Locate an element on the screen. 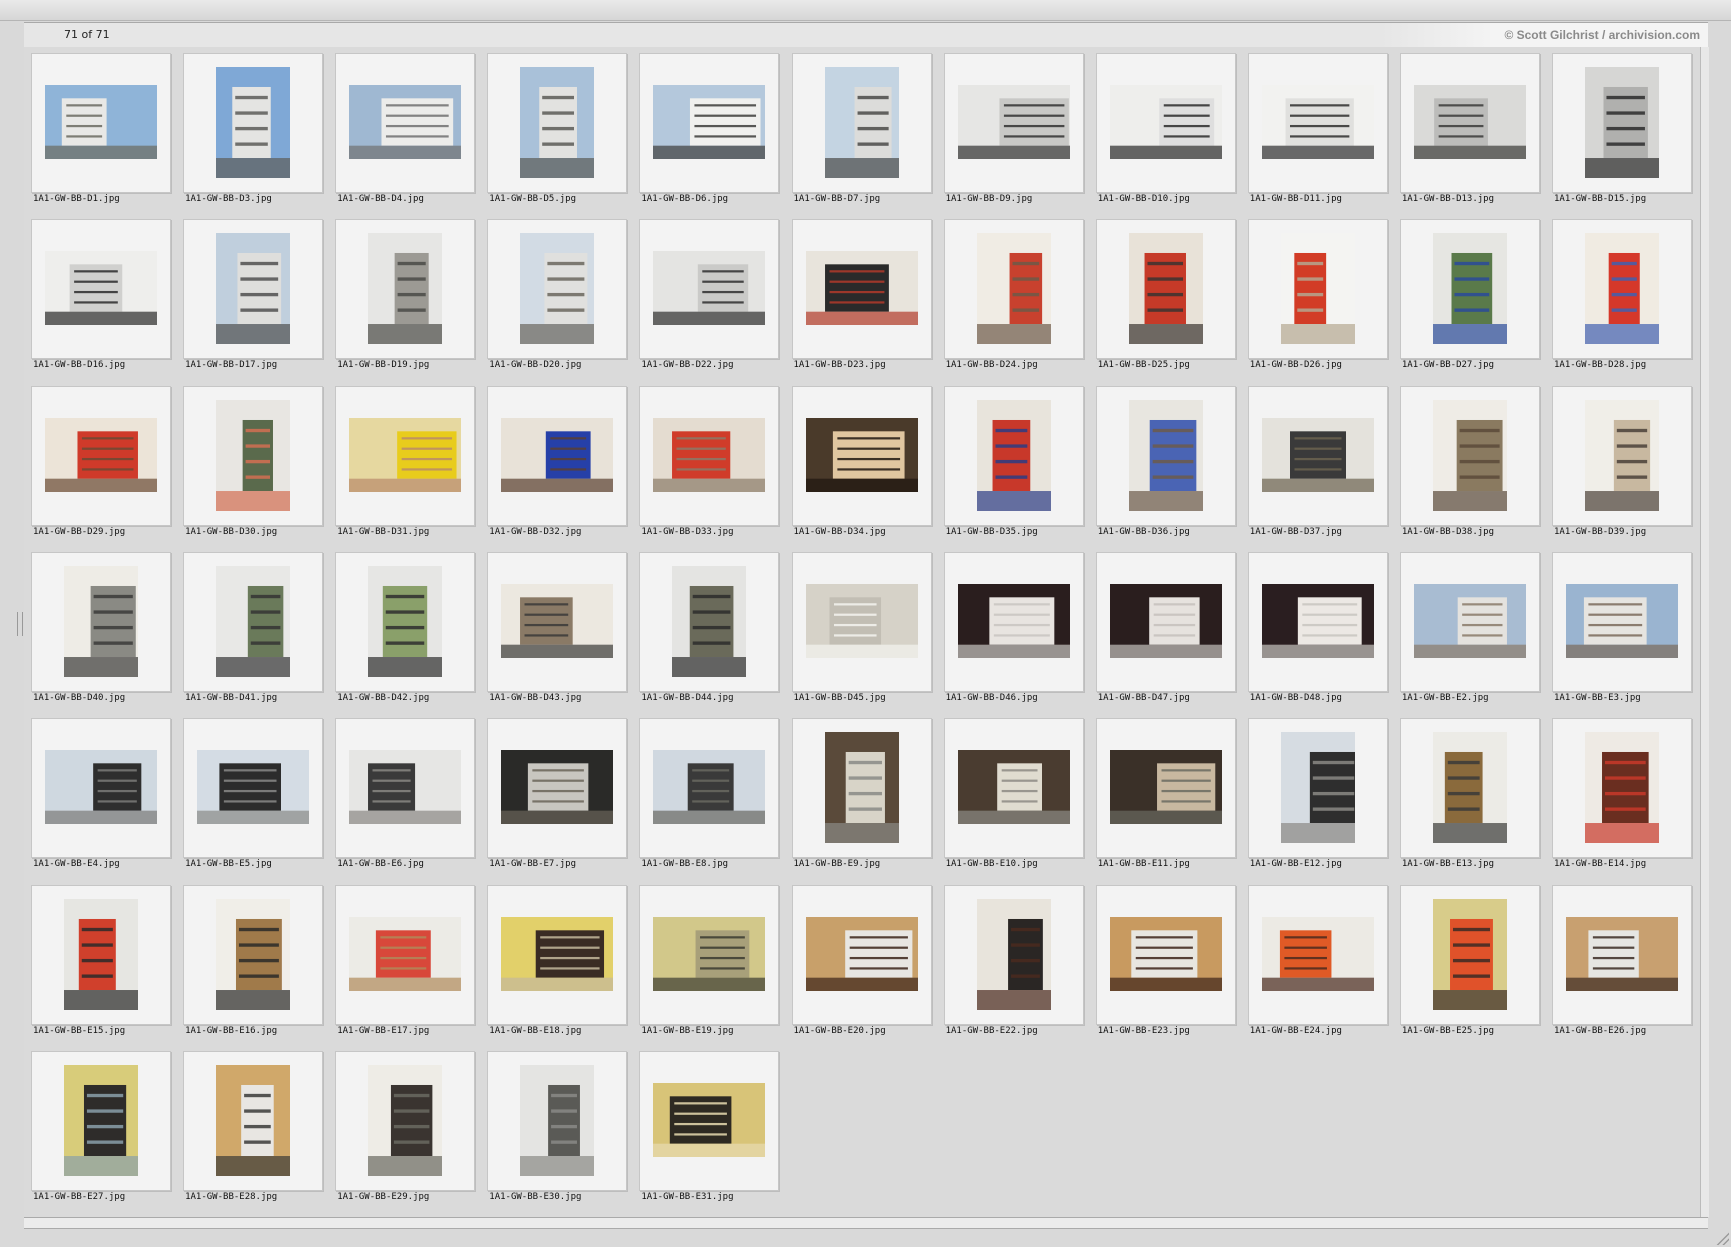 The width and height of the screenshot is (1731, 1247). thumbnail-item: 1A1-GW-BB-D41.jpg is located at coordinates (252, 629).